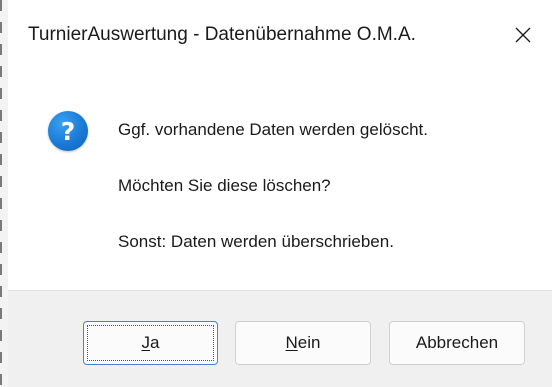  I want to click on message-line-3: Sonst: Daten werden überschrieben., so click(256, 241).